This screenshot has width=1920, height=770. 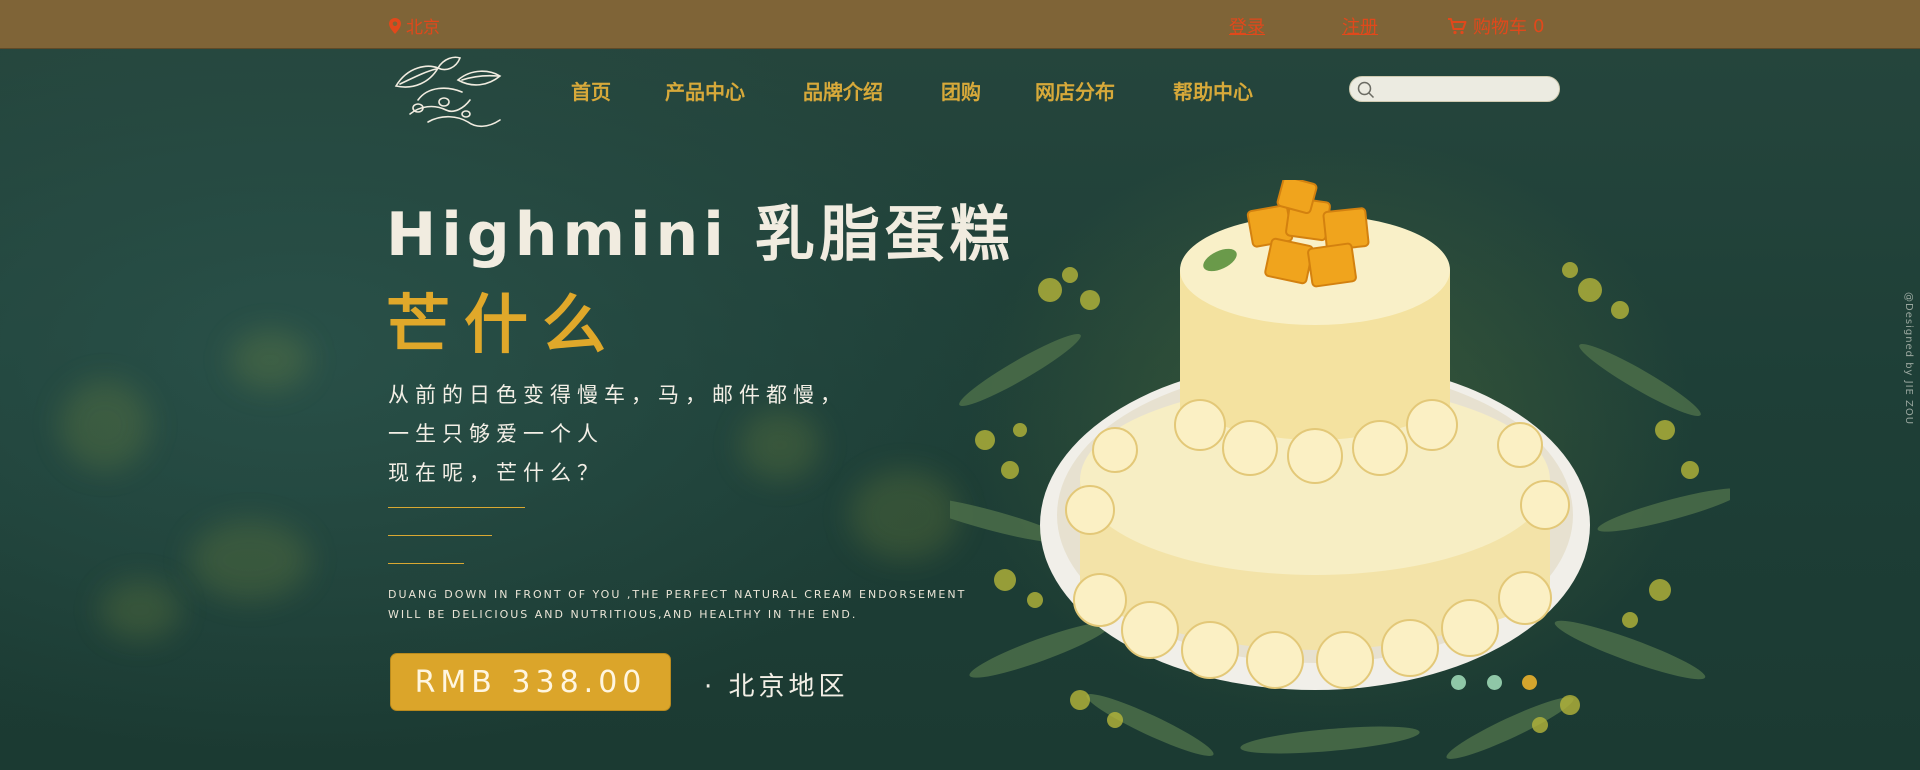 I want to click on search-icon, so click(x=1366, y=90).